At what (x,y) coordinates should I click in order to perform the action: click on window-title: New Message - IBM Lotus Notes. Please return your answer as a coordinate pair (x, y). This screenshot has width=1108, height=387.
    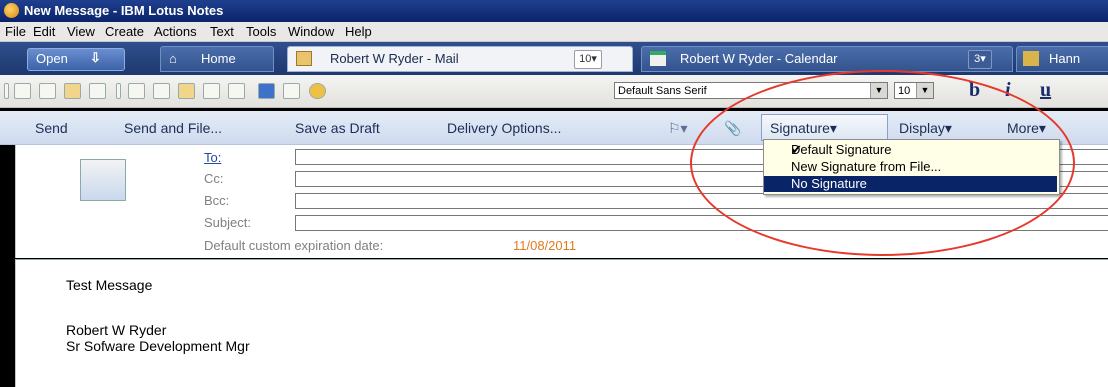
    Looking at the image, I should click on (124, 10).